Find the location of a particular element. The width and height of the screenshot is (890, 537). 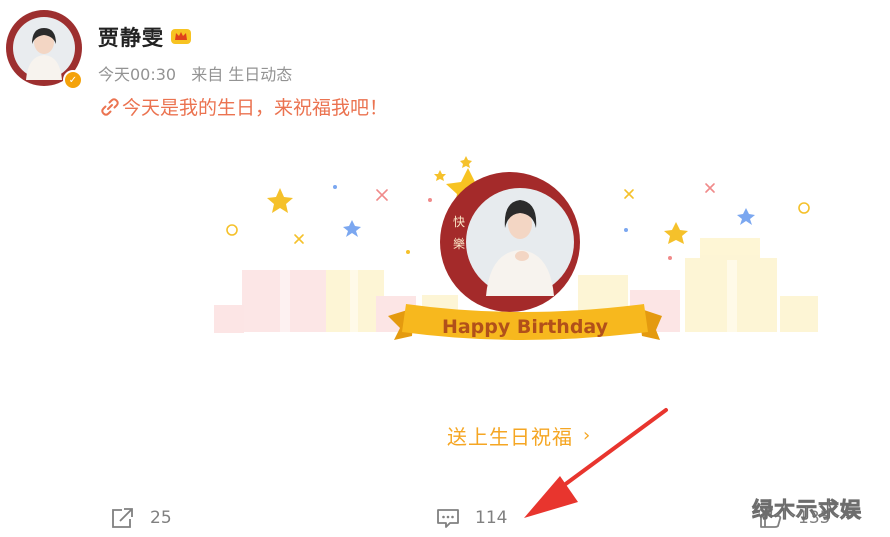

crown-icon is located at coordinates (181, 36).